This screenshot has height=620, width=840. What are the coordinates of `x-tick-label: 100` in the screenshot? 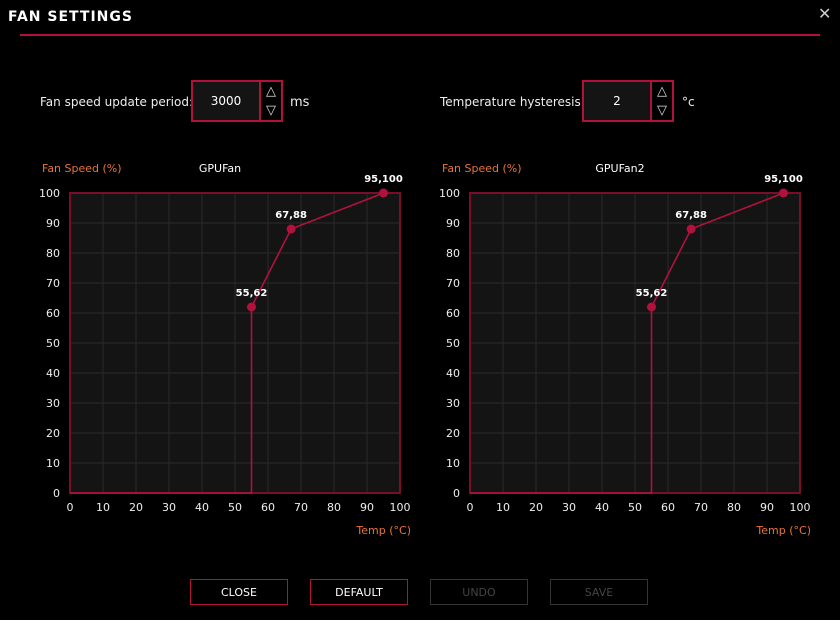 It's located at (800, 507).